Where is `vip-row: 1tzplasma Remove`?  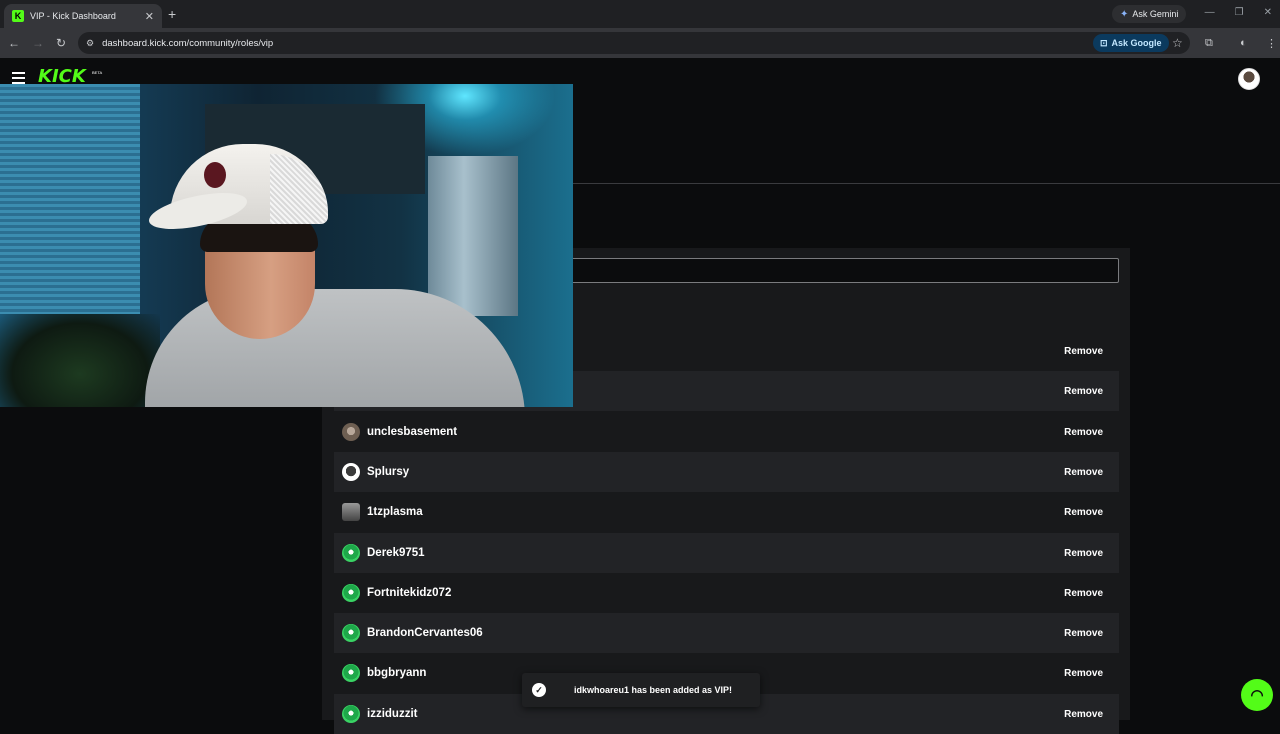
vip-row: 1tzplasma Remove is located at coordinates (726, 512).